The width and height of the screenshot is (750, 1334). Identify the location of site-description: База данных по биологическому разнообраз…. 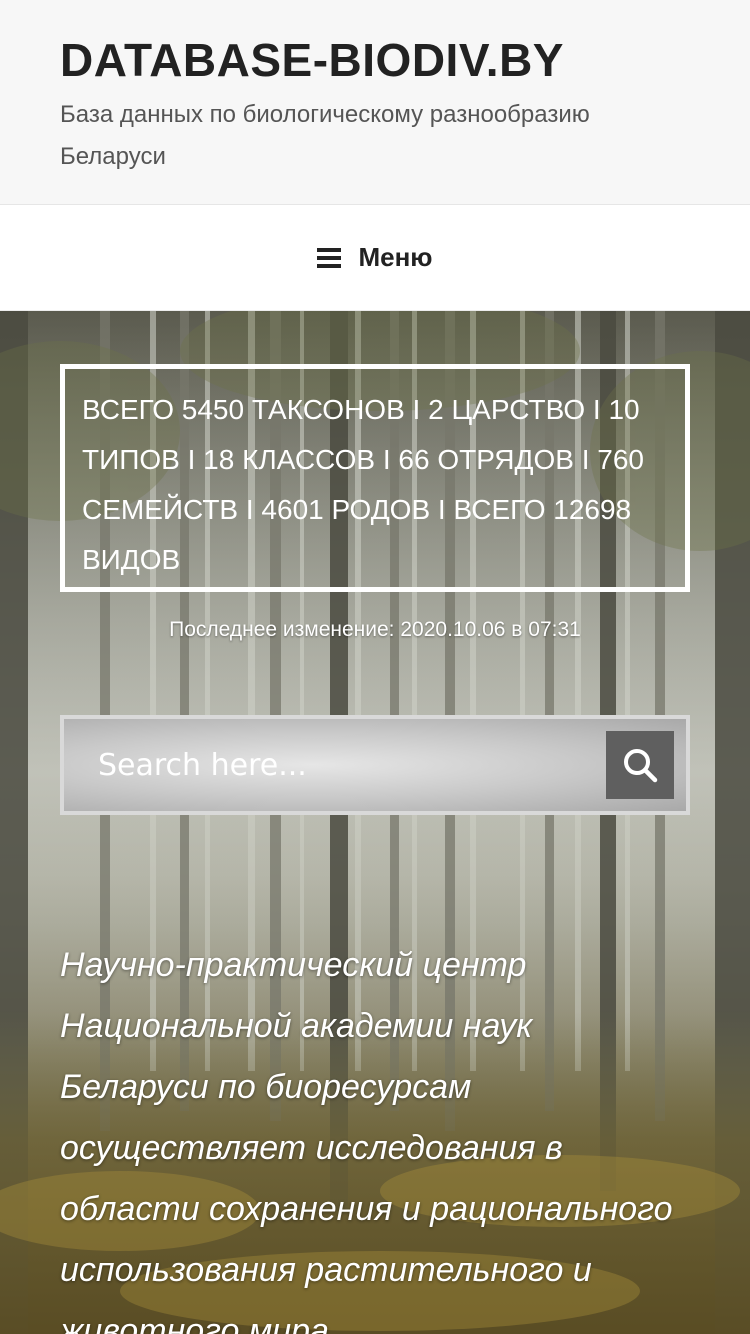
(325, 135).